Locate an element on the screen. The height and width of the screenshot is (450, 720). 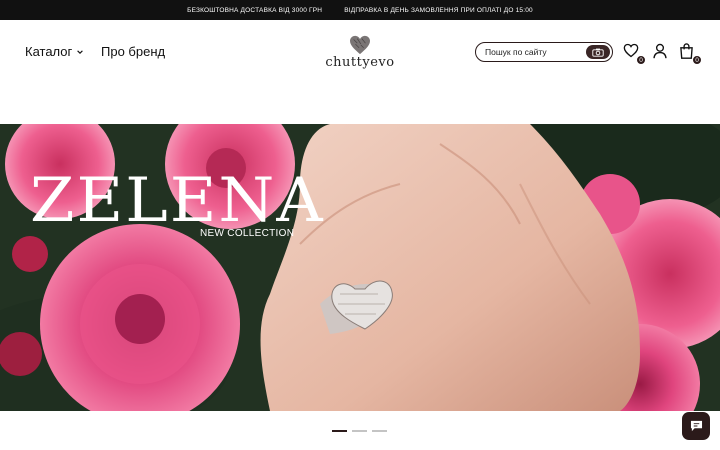
chat-icon is located at coordinates (696, 426).